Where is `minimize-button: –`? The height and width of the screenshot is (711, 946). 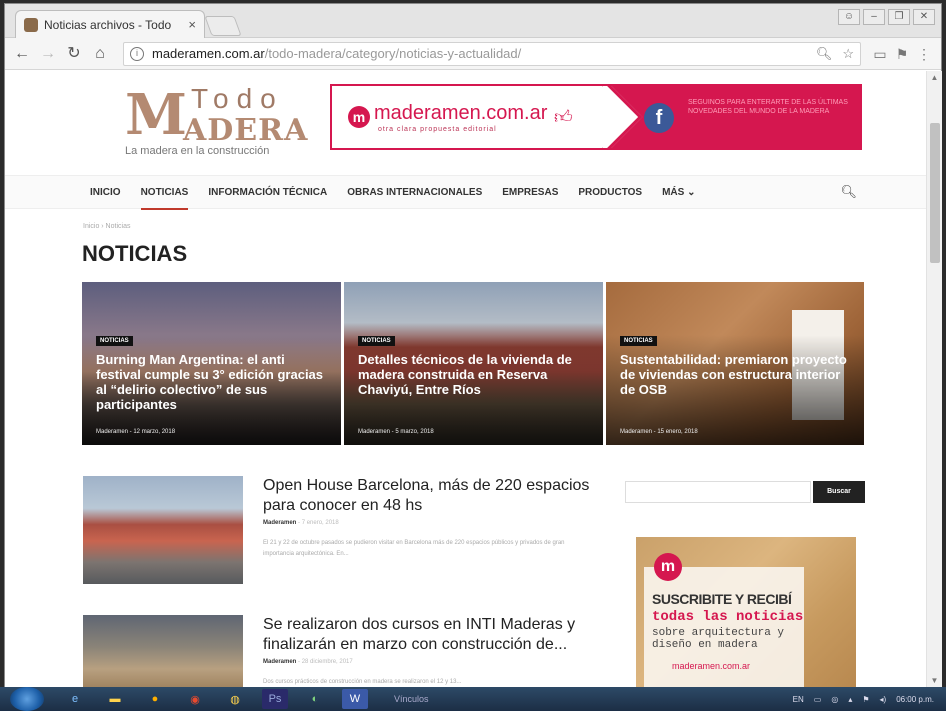 minimize-button: – is located at coordinates (874, 17).